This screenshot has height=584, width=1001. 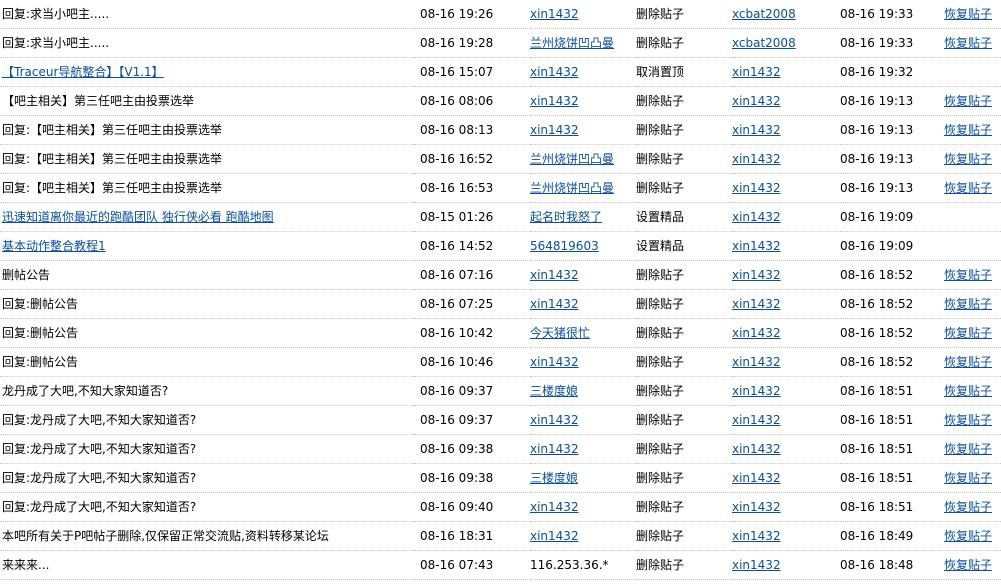 I want to click on author-link: 今天猪很忙, so click(x=560, y=333).